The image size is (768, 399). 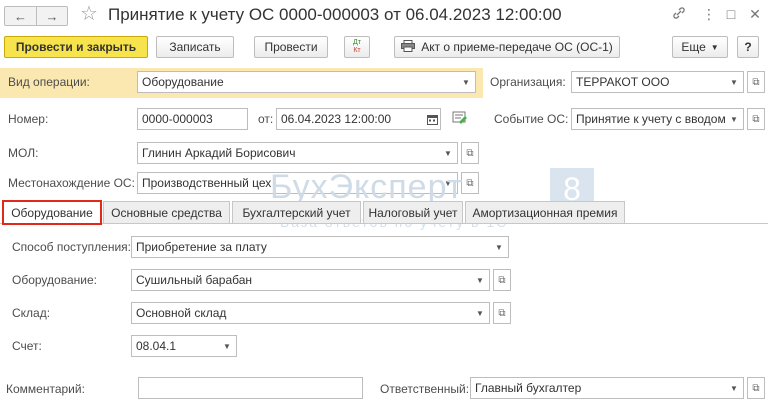 I want to click on responsible-label: Ответственный:, so click(x=425, y=389).